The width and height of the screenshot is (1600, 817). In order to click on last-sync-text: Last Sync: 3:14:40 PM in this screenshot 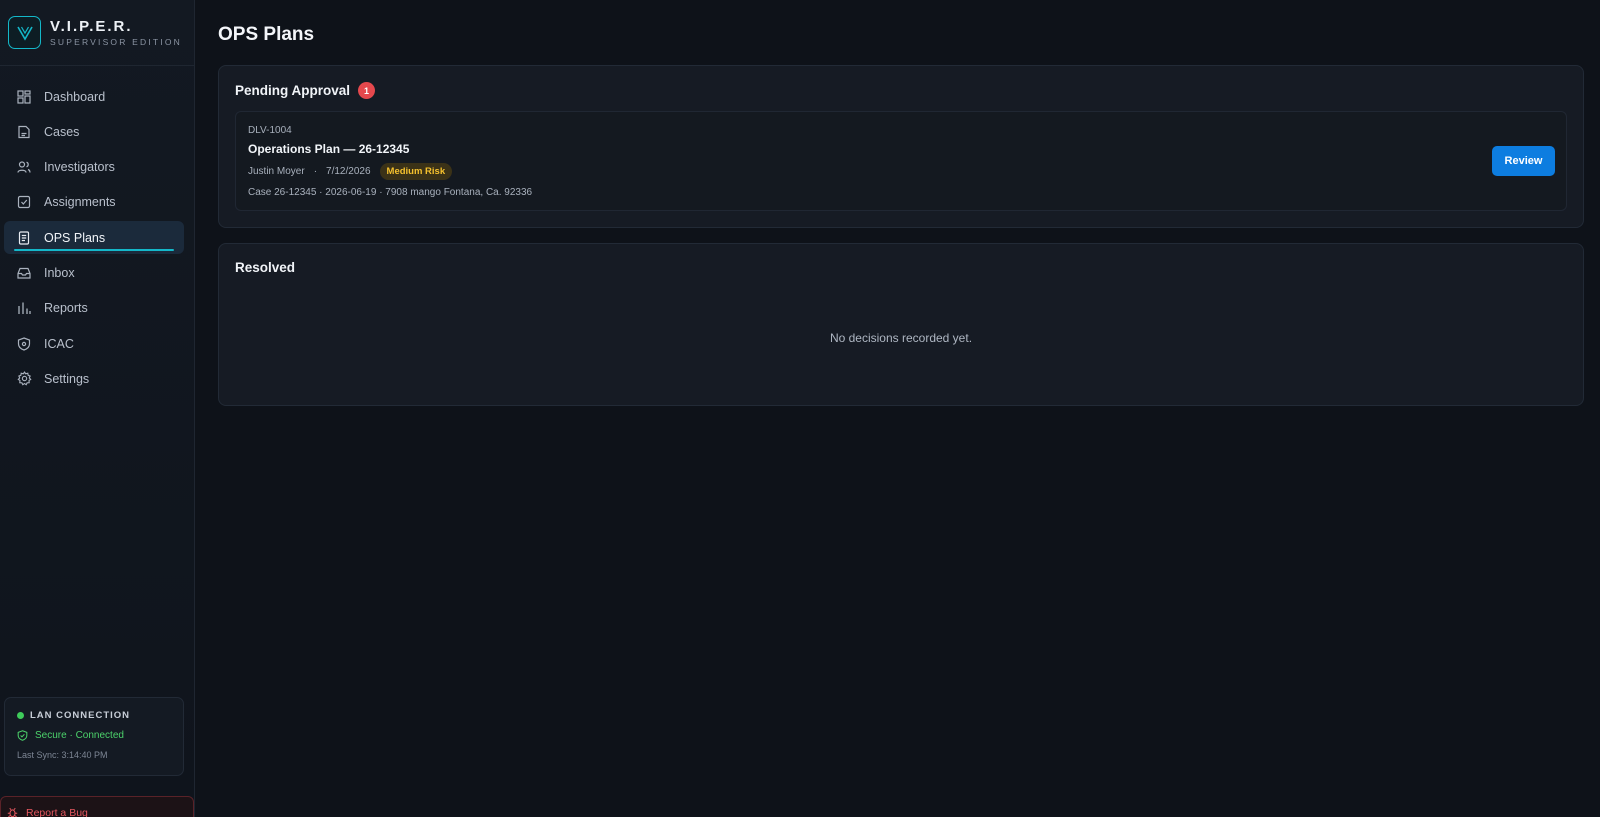, I will do `click(62, 755)`.